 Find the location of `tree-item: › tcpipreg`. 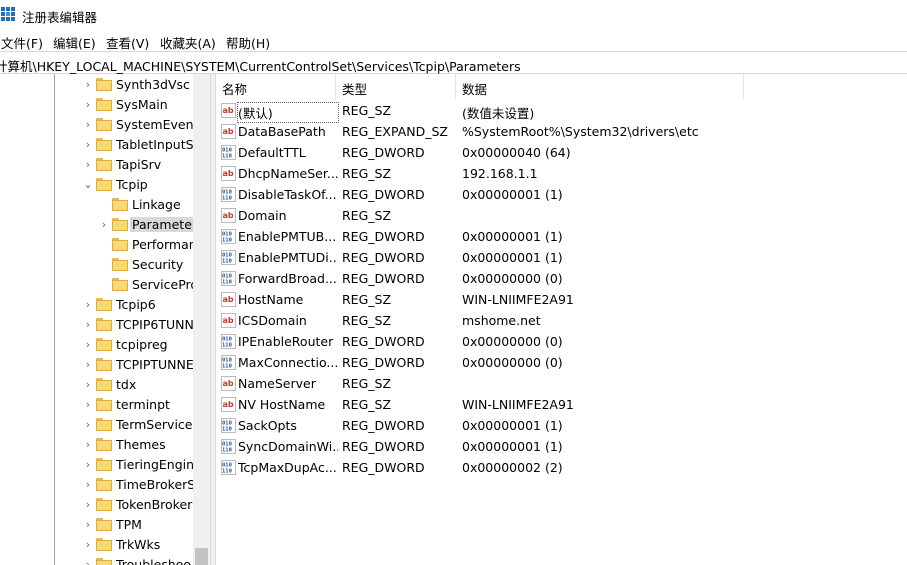

tree-item: › tcpipreg is located at coordinates (146, 345).